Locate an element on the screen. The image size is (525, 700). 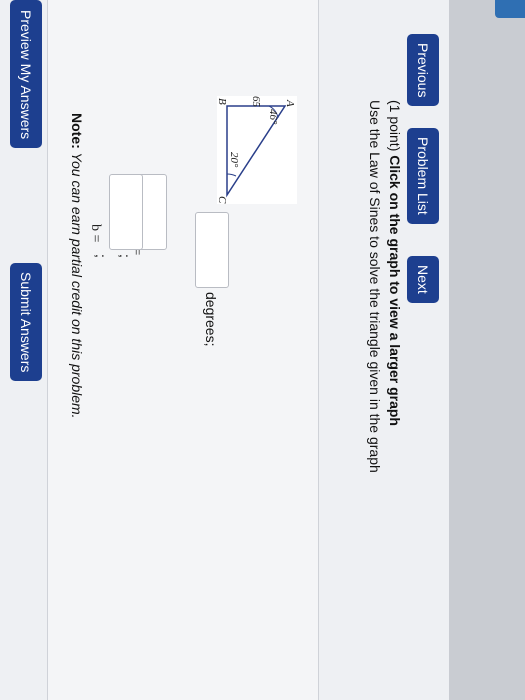
angle-a-label: 46° is located at coordinates (273, 117).